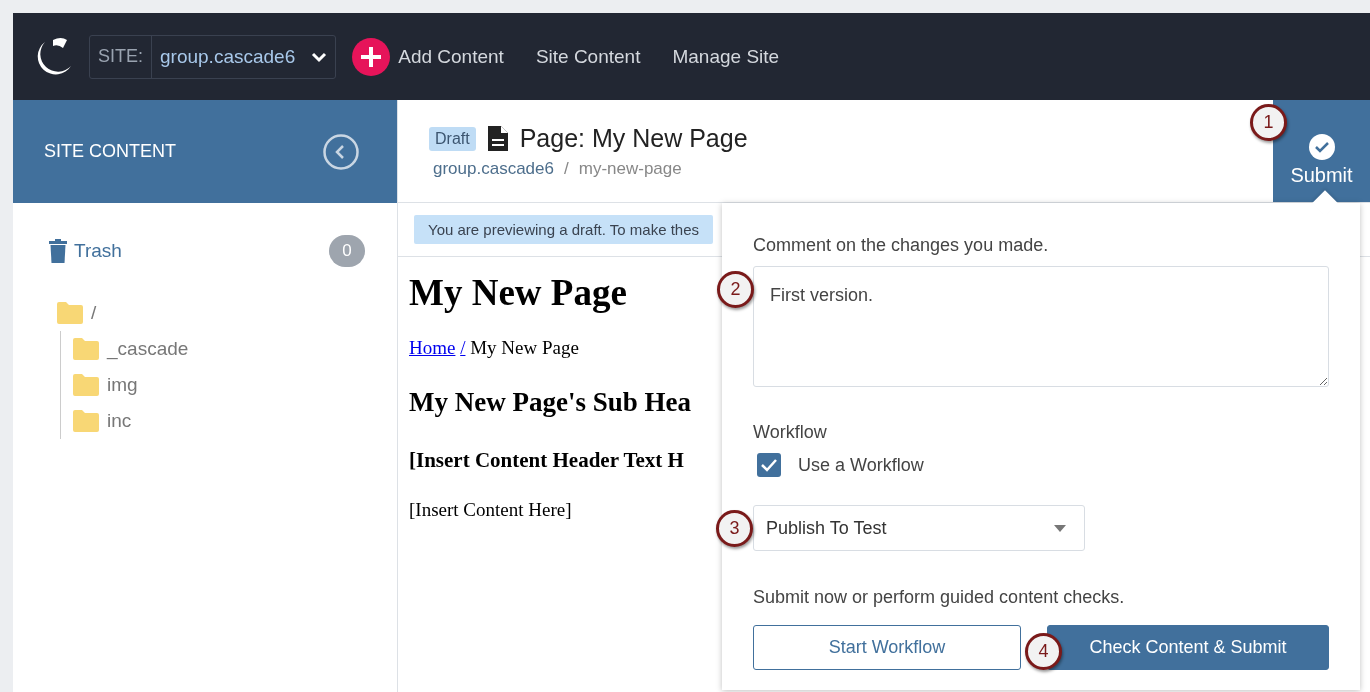  I want to click on trash-icon, so click(58, 251).